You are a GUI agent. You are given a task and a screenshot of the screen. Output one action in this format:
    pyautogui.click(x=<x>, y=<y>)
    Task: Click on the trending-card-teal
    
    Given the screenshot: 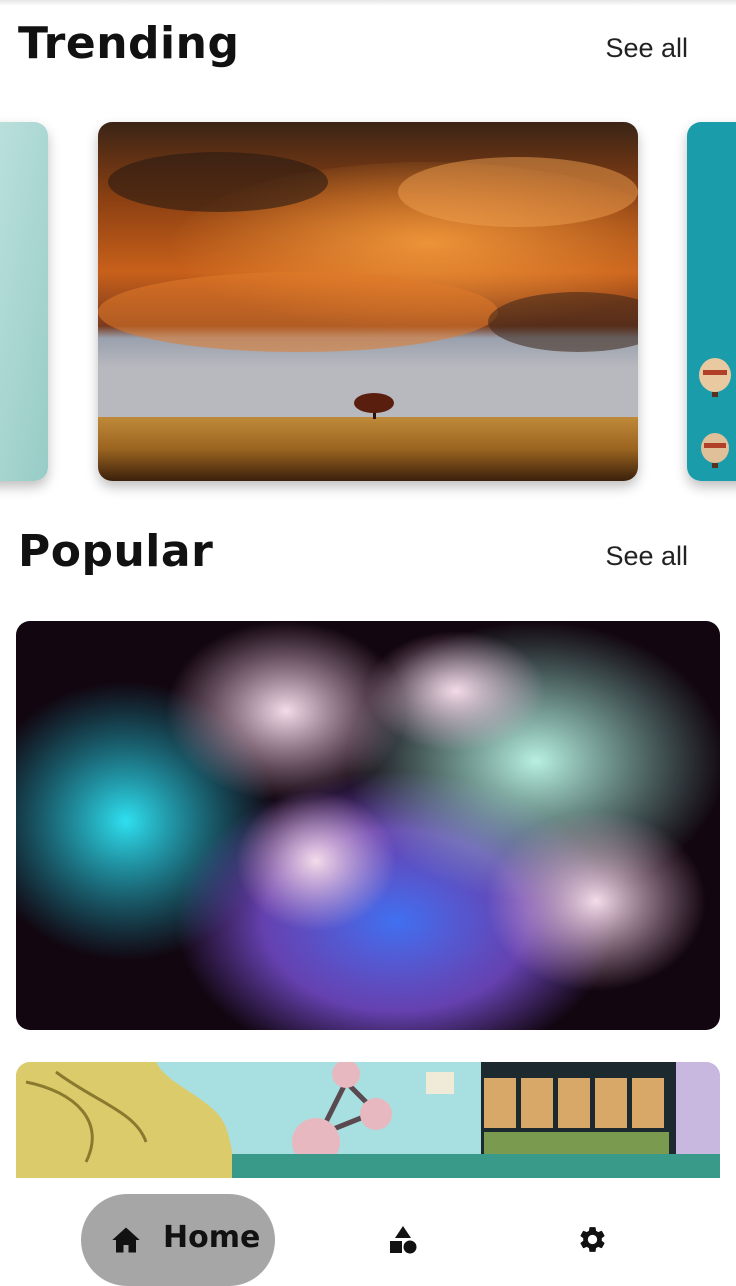 What is the action you would take?
    pyautogui.click(x=24, y=301)
    